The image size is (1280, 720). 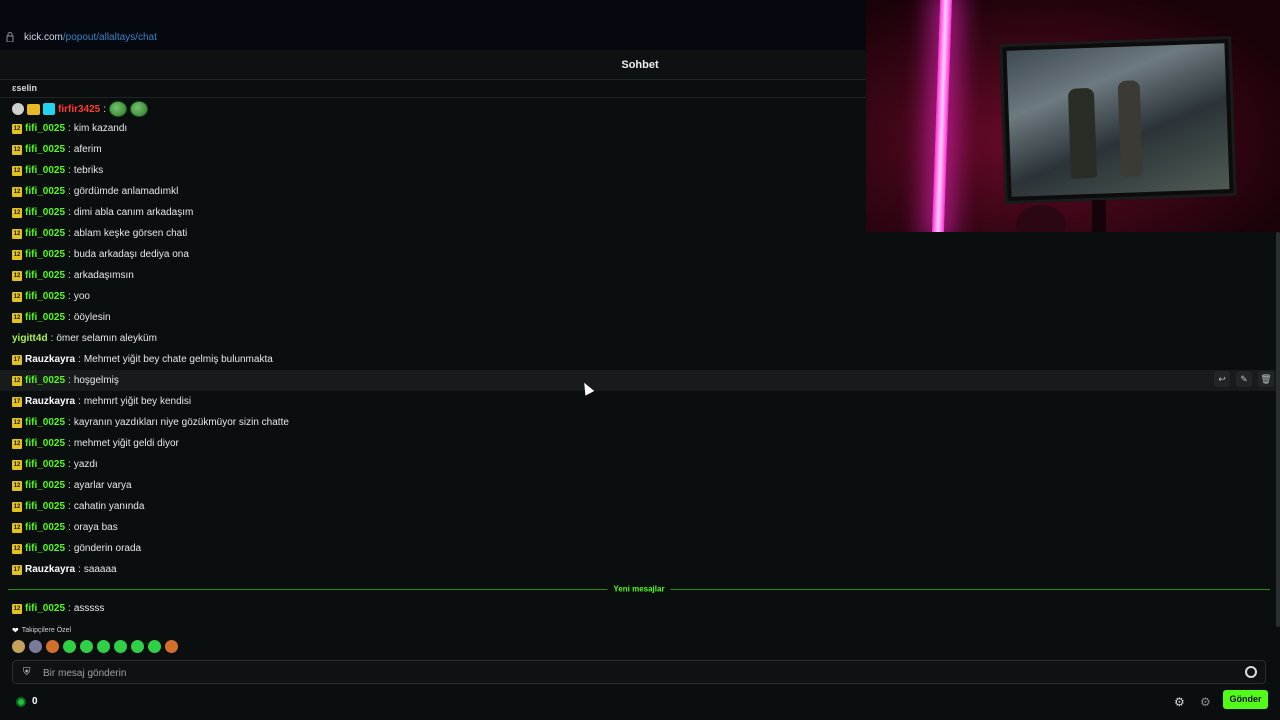 I want to click on chat-message: yigitt4d: ömer selamın aleyküm, so click(x=640, y=338).